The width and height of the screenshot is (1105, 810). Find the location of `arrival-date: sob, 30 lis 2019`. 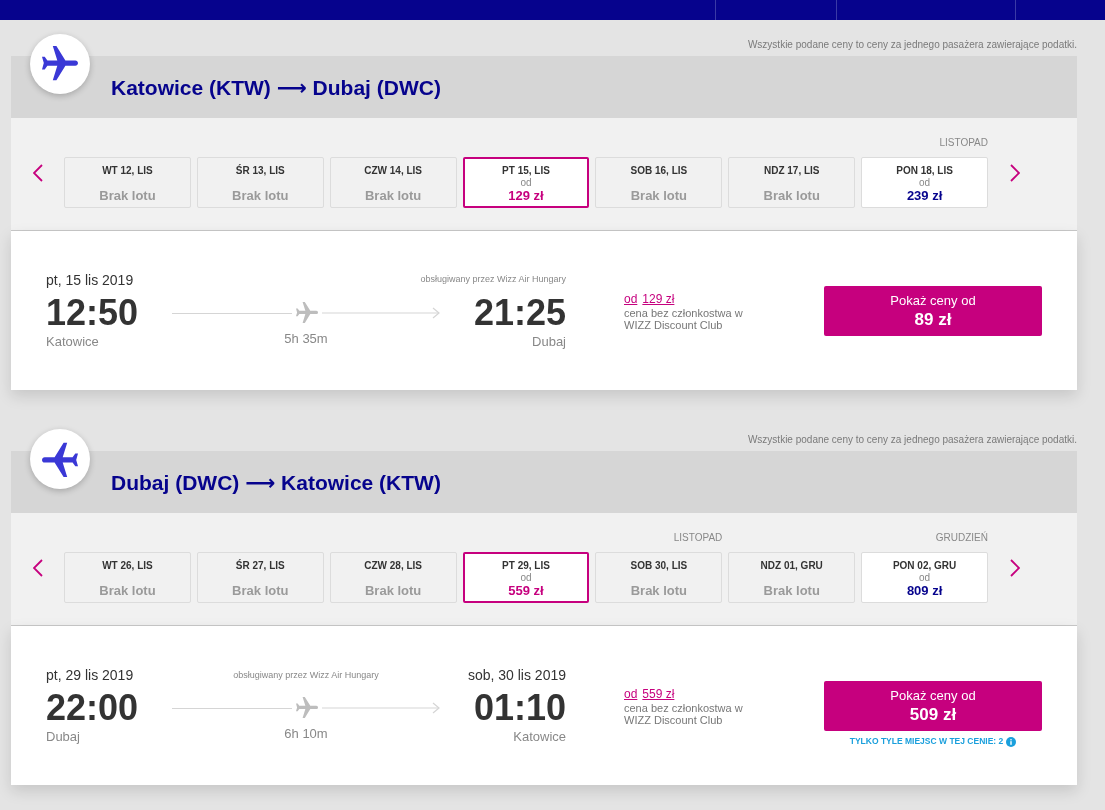

arrival-date: sob, 30 lis 2019 is located at coordinates (516, 675).